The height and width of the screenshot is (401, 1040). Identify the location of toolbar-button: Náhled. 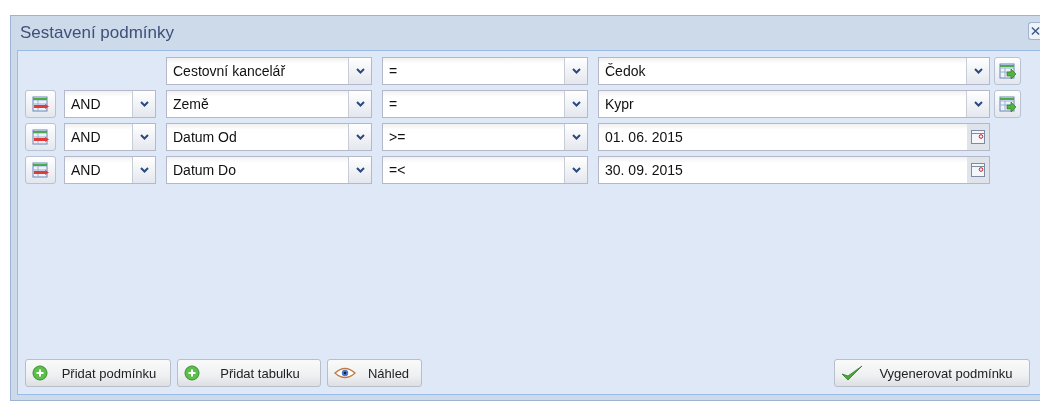
(374, 373).